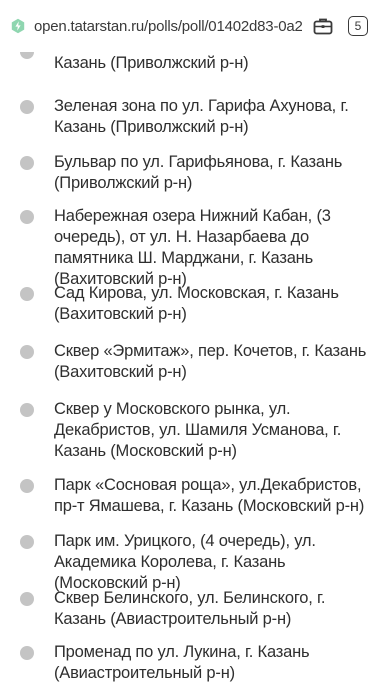  Describe the element at coordinates (358, 26) in the screenshot. I see `tab-count-button: 5` at that location.